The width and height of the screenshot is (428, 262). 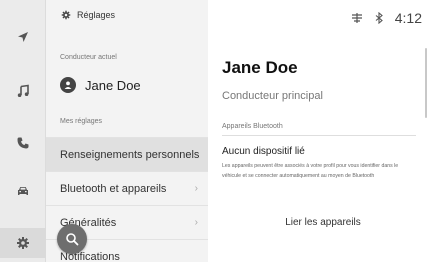 What do you see at coordinates (356, 18) in the screenshot?
I see `fan-icon` at bounding box center [356, 18].